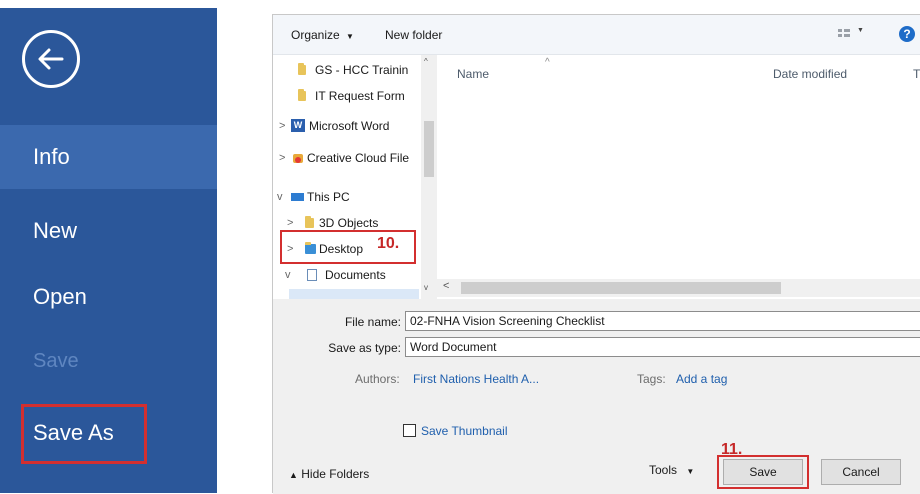 The width and height of the screenshot is (920, 494). I want to click on nav-item-partial, so click(354, 294).